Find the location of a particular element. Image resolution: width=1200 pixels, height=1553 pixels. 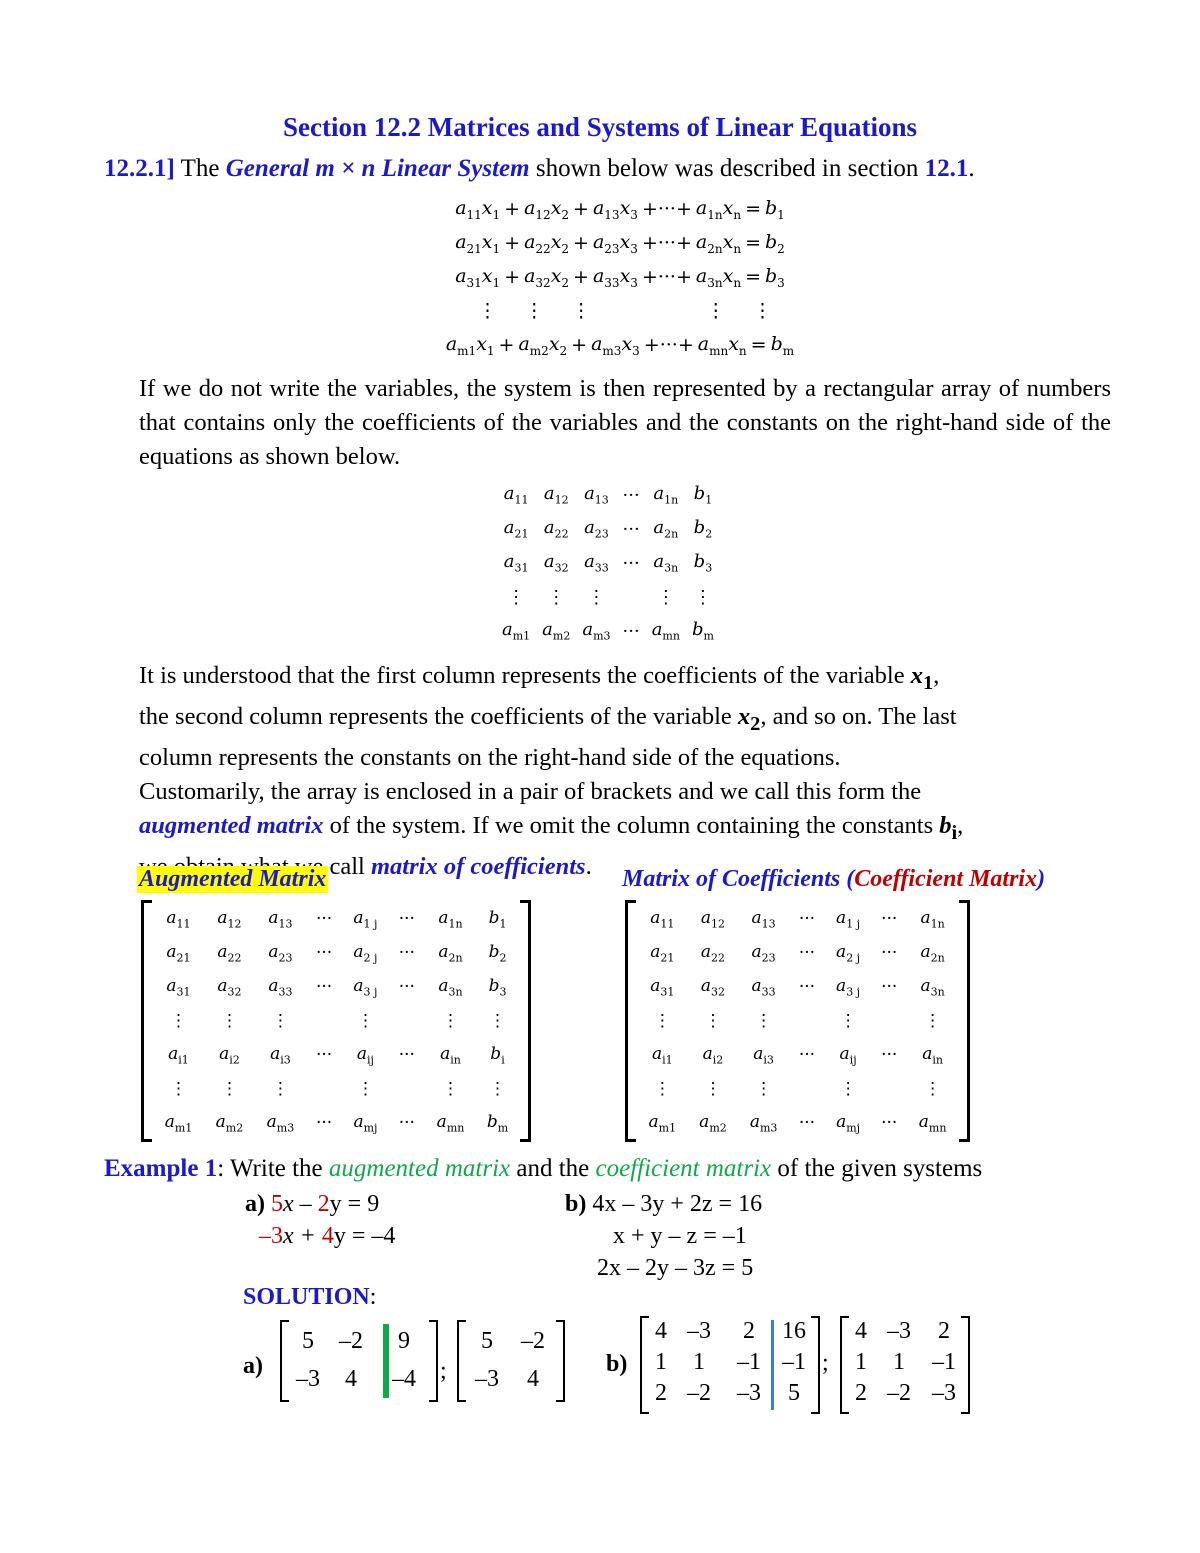

matrix-row: 2 –2 –3 is located at coordinates (906, 1393).